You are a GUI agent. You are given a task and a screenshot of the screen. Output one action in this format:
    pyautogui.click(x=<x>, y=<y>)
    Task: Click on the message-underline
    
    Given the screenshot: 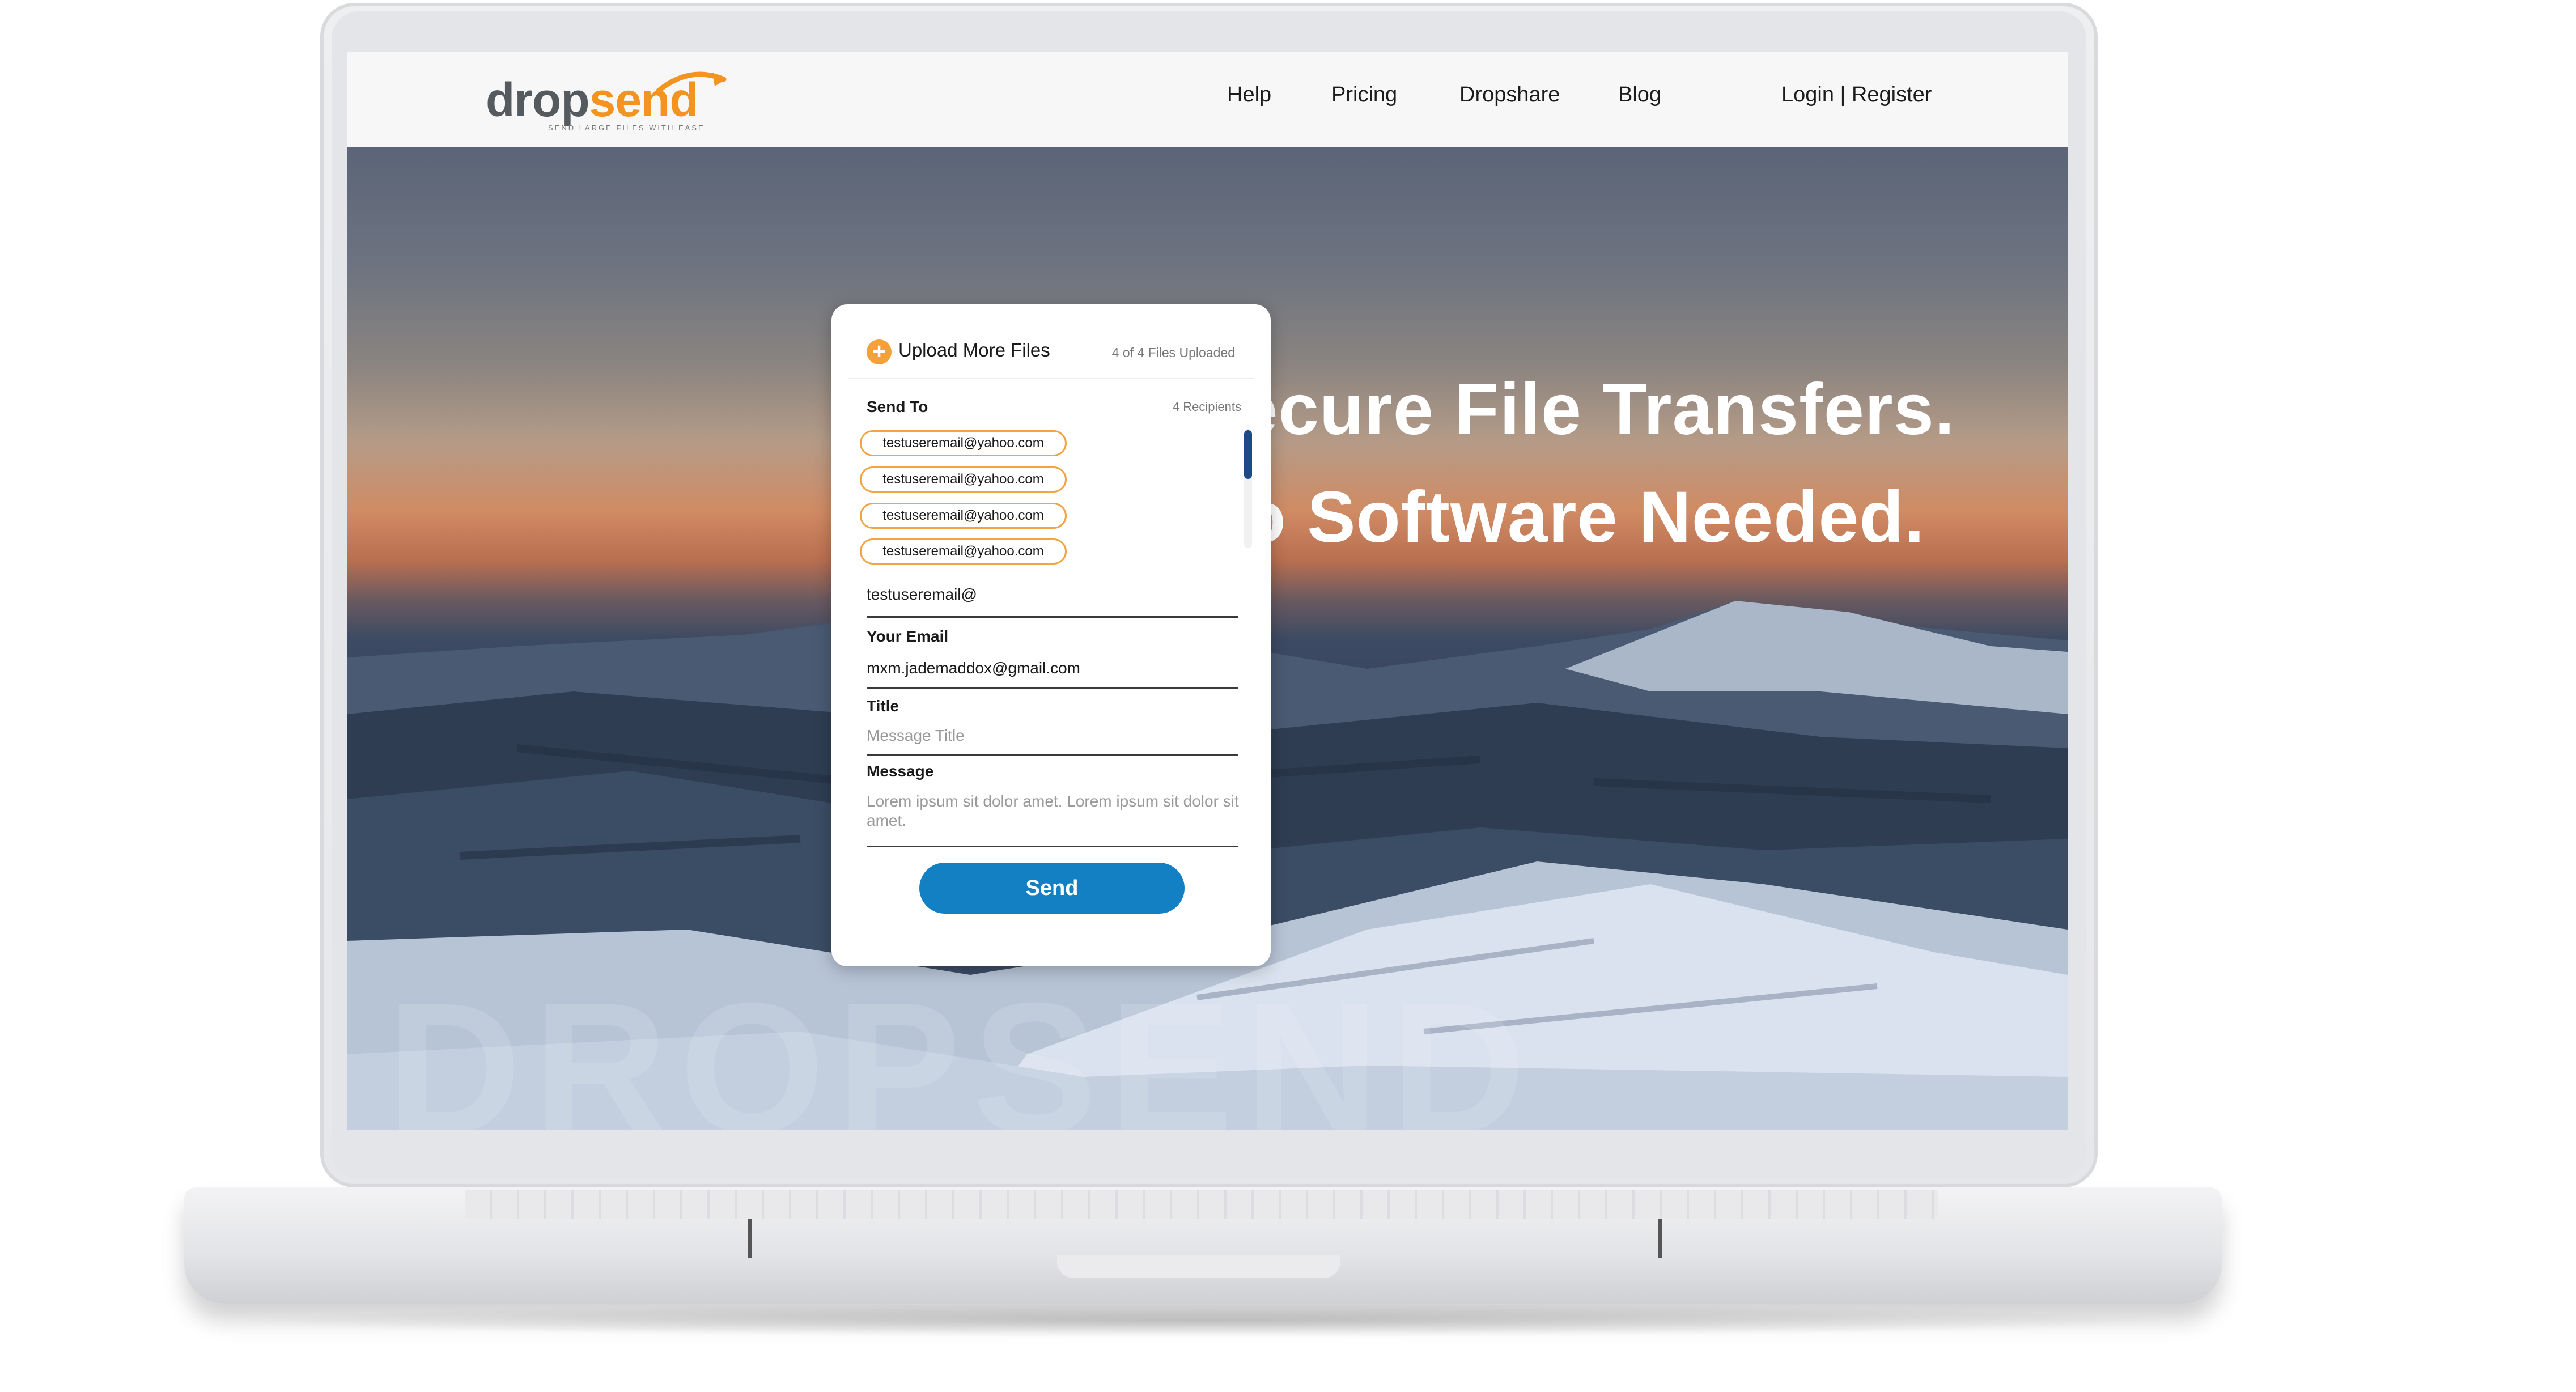 What is the action you would take?
    pyautogui.click(x=1052, y=846)
    